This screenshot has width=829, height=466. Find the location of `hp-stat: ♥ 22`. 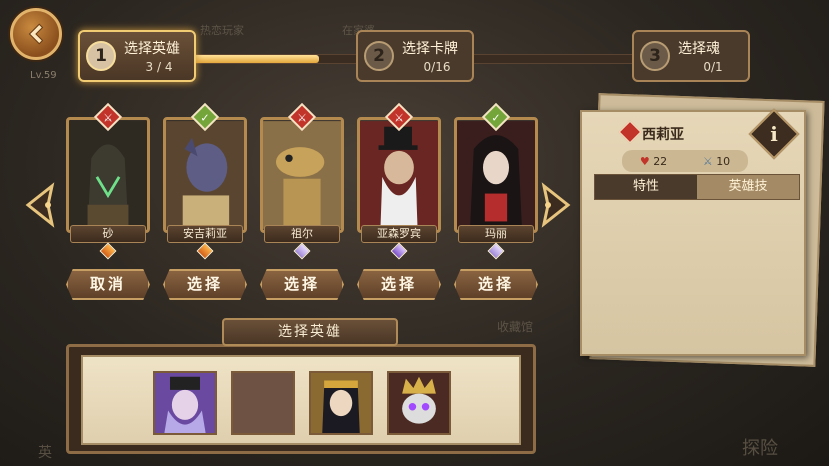

hp-stat: ♥ 22 is located at coordinates (653, 161).